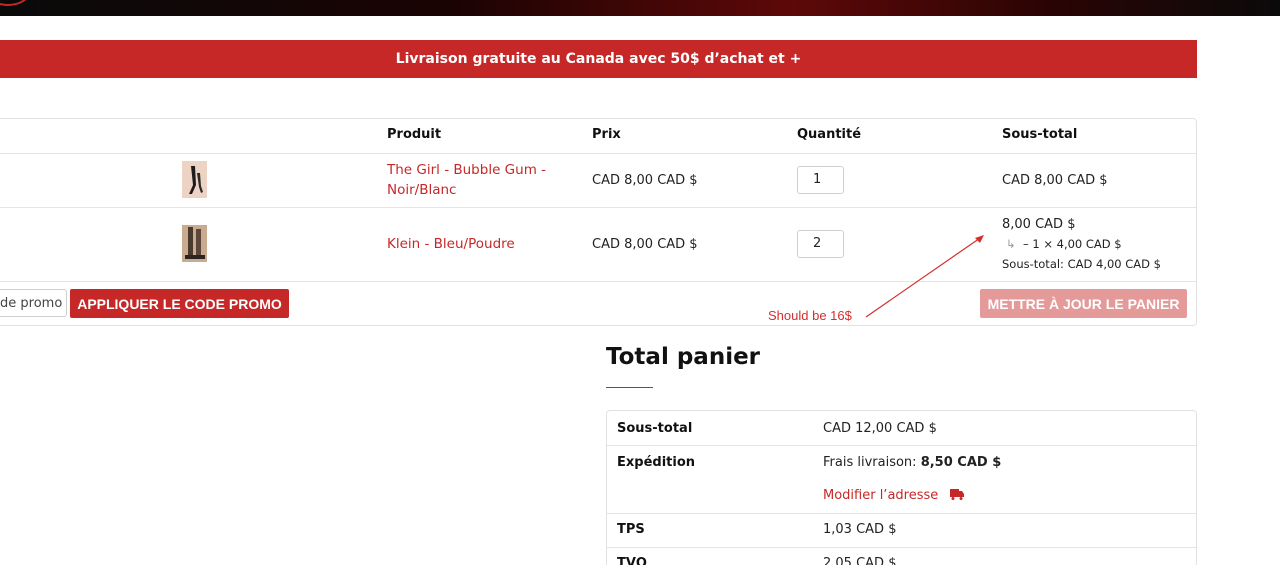  I want to click on column-header-price: Prix, so click(606, 134).